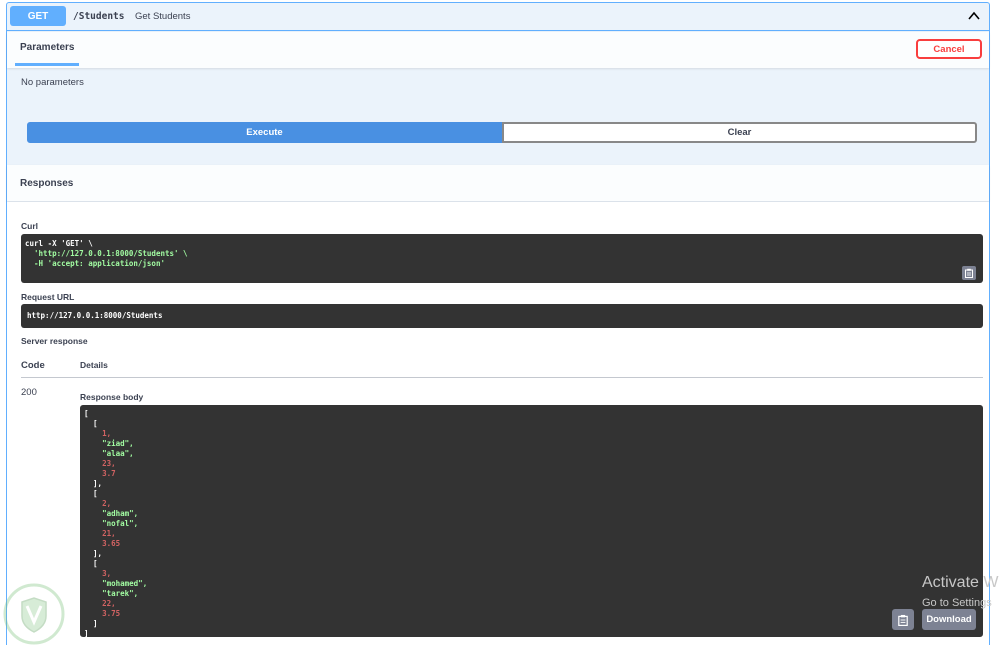 Image resolution: width=1000 pixels, height=645 pixels. Describe the element at coordinates (960, 582) in the screenshot. I see `activate-windows-text: Activate W` at that location.